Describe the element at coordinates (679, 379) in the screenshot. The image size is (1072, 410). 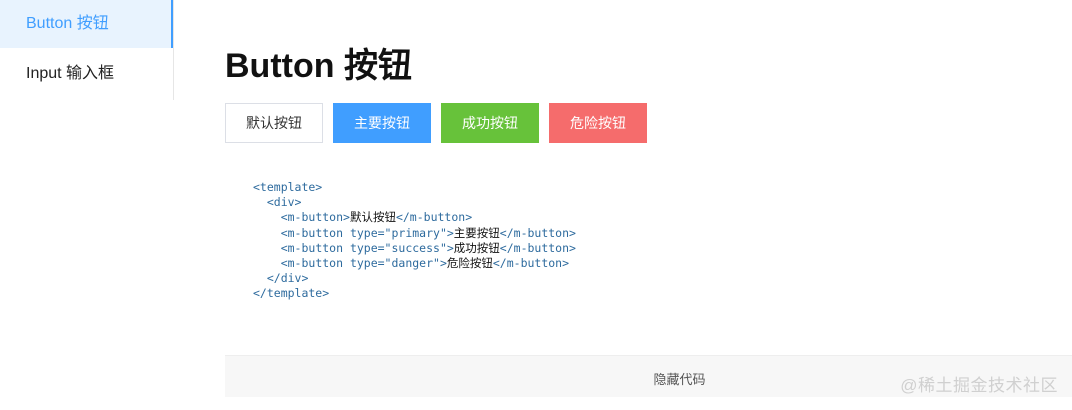
I see `hide-code-label: 隐藏代码` at that location.